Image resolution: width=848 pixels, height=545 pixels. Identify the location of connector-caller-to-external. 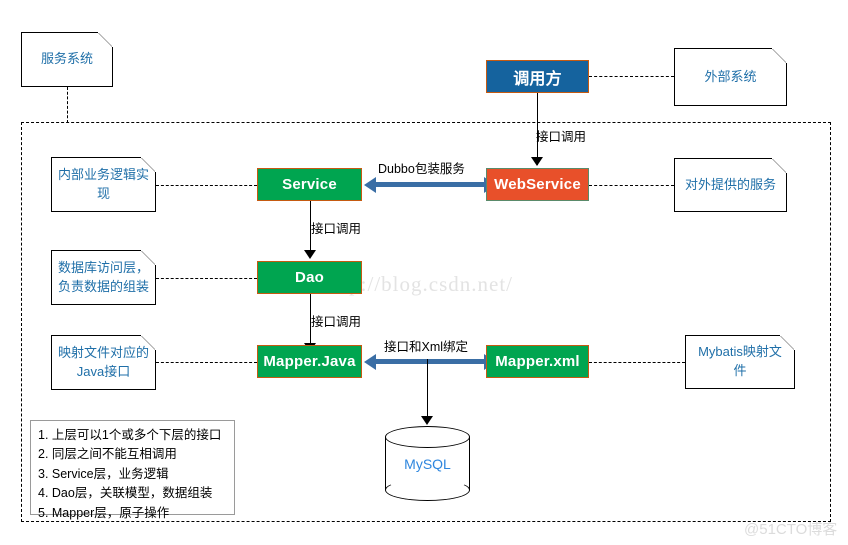
(631, 76).